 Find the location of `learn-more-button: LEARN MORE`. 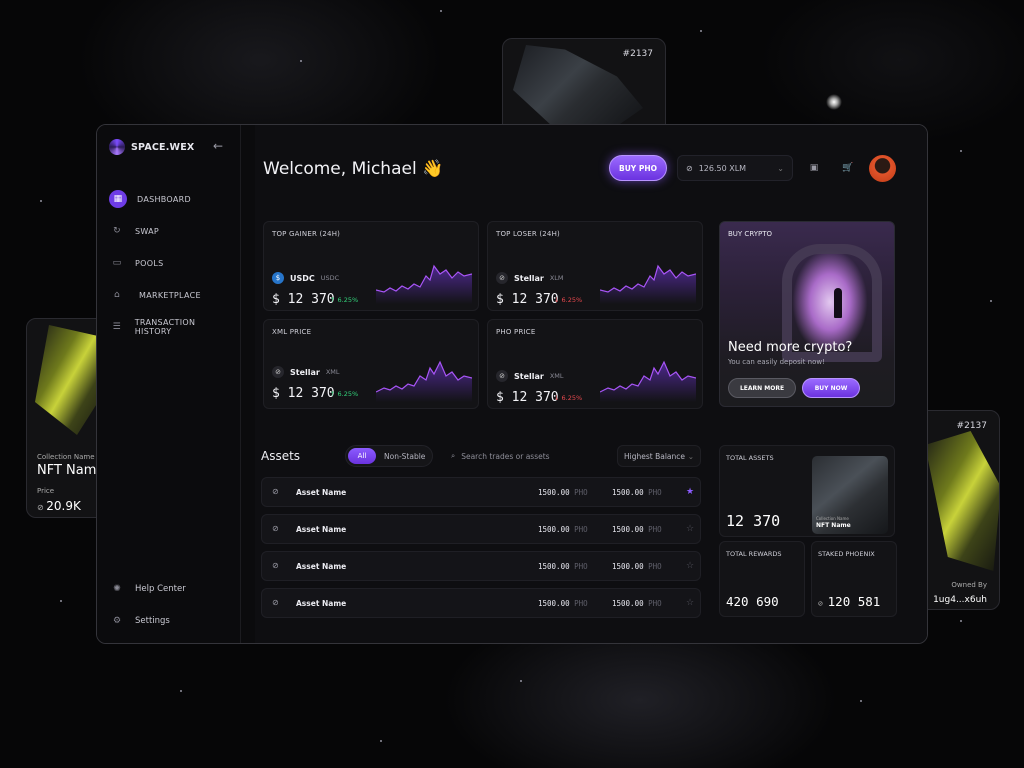

learn-more-button: LEARN MORE is located at coordinates (762, 388).